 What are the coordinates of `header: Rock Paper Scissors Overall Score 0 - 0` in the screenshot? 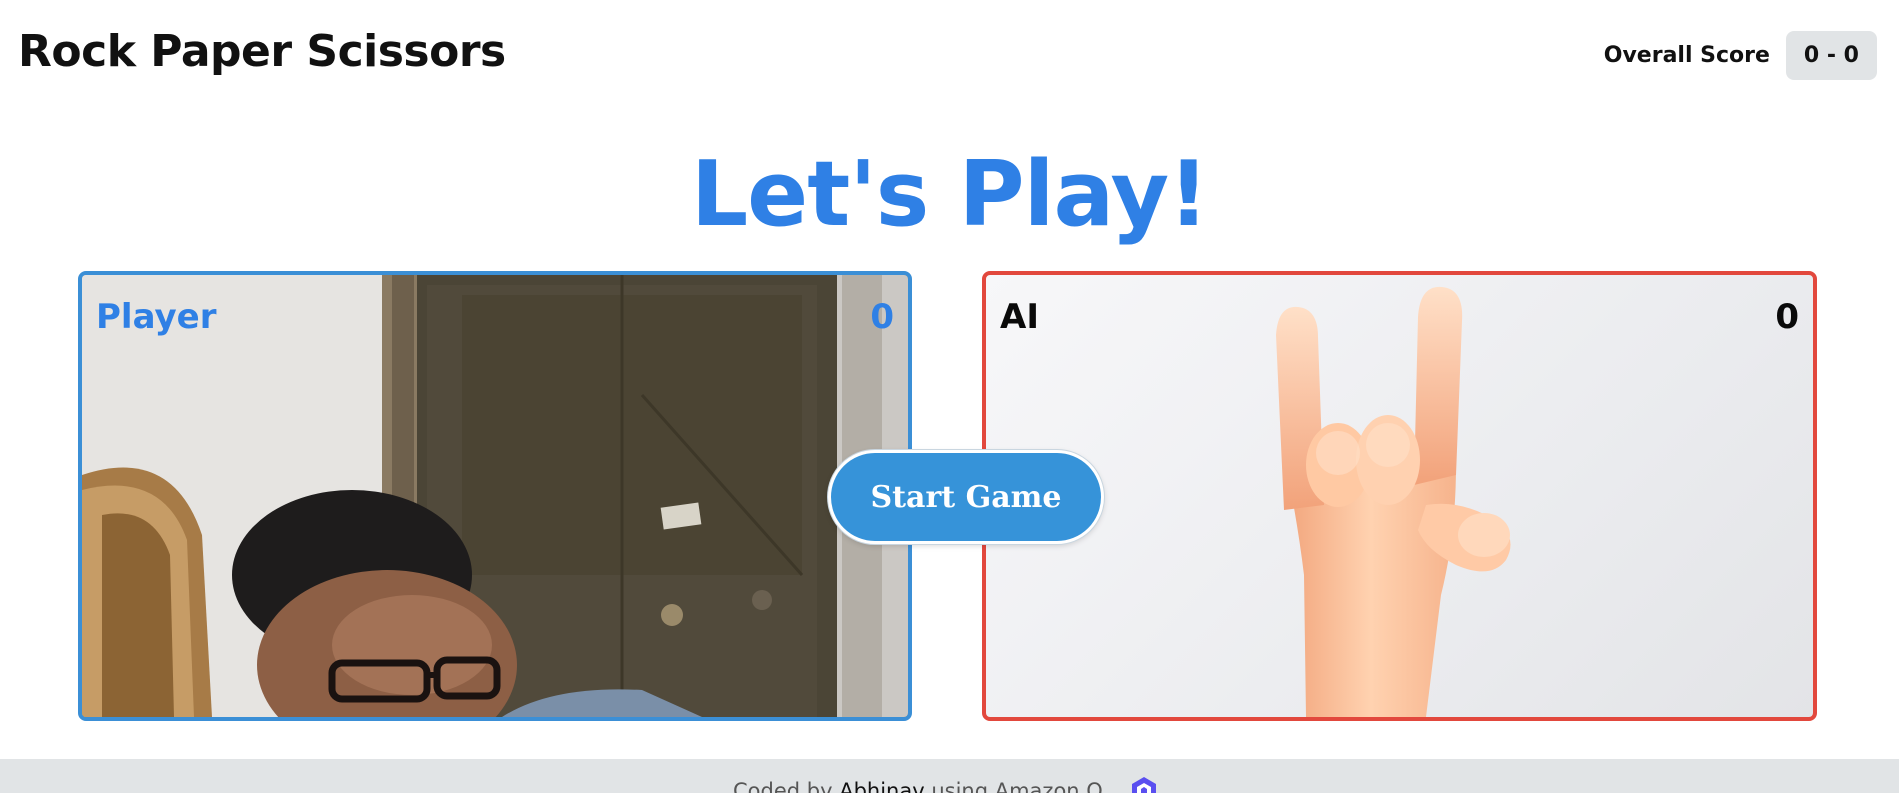 It's located at (949, 55).